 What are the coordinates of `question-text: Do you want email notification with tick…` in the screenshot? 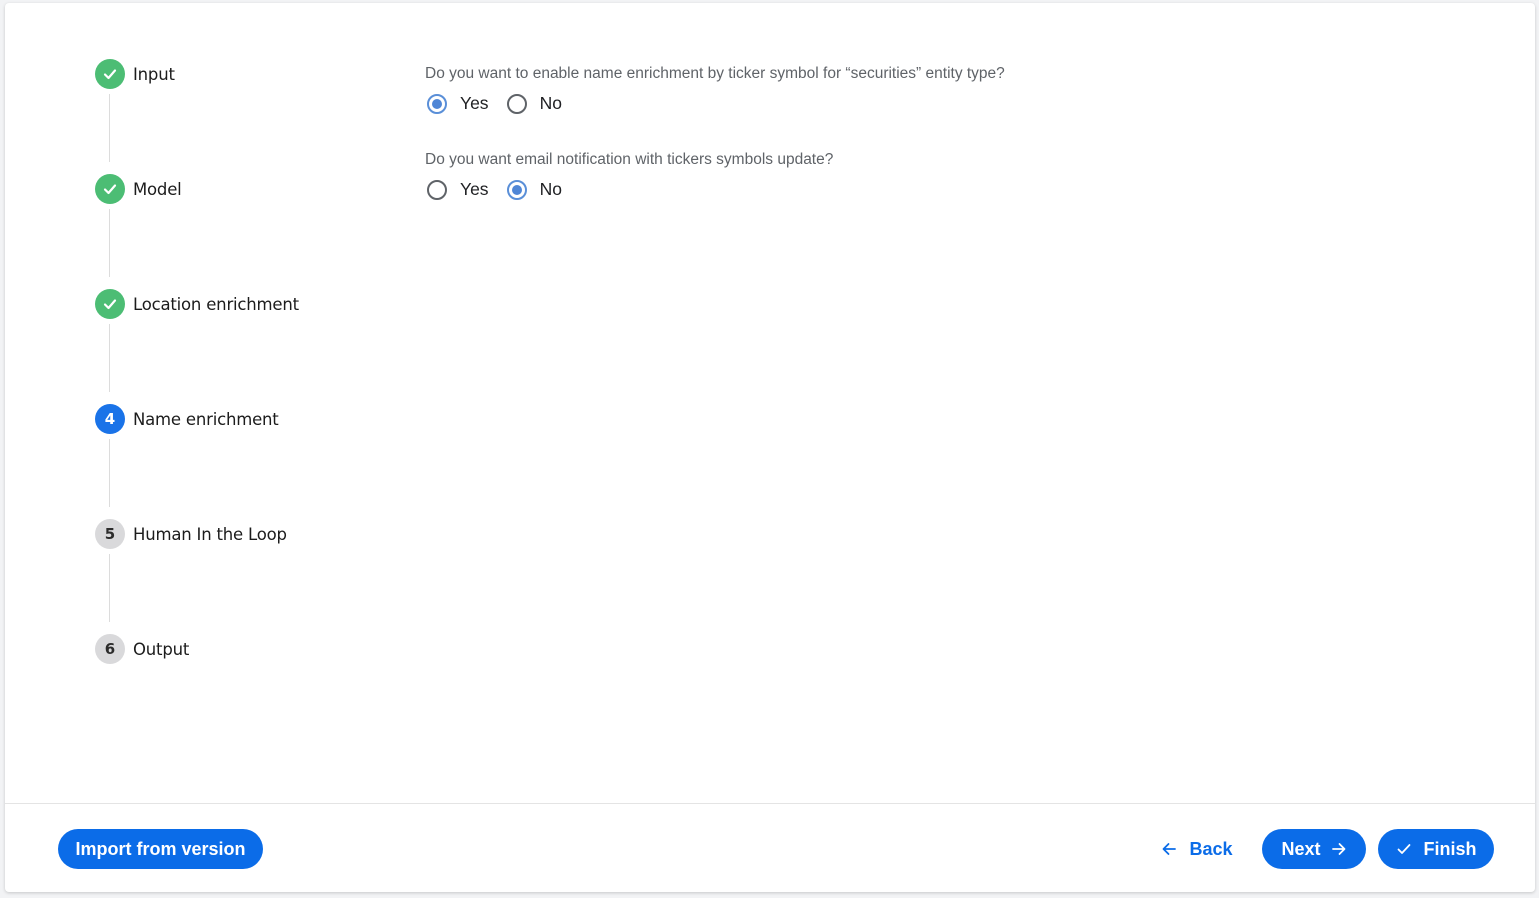 It's located at (629, 159).